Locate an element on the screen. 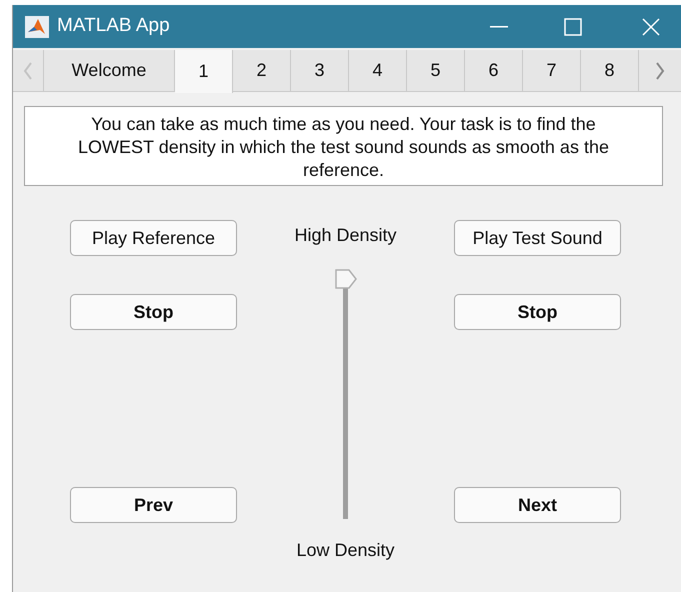 The width and height of the screenshot is (681, 592). slider-track is located at coordinates (345, 394).